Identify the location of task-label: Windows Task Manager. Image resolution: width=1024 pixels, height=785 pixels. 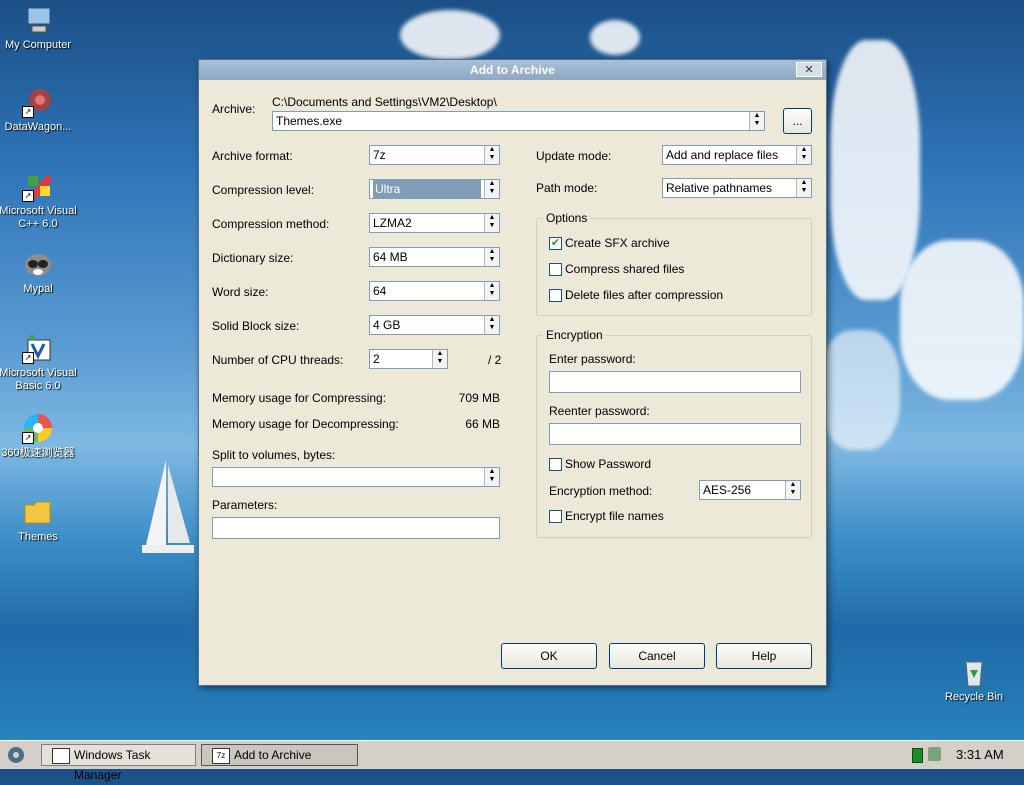
(112, 765).